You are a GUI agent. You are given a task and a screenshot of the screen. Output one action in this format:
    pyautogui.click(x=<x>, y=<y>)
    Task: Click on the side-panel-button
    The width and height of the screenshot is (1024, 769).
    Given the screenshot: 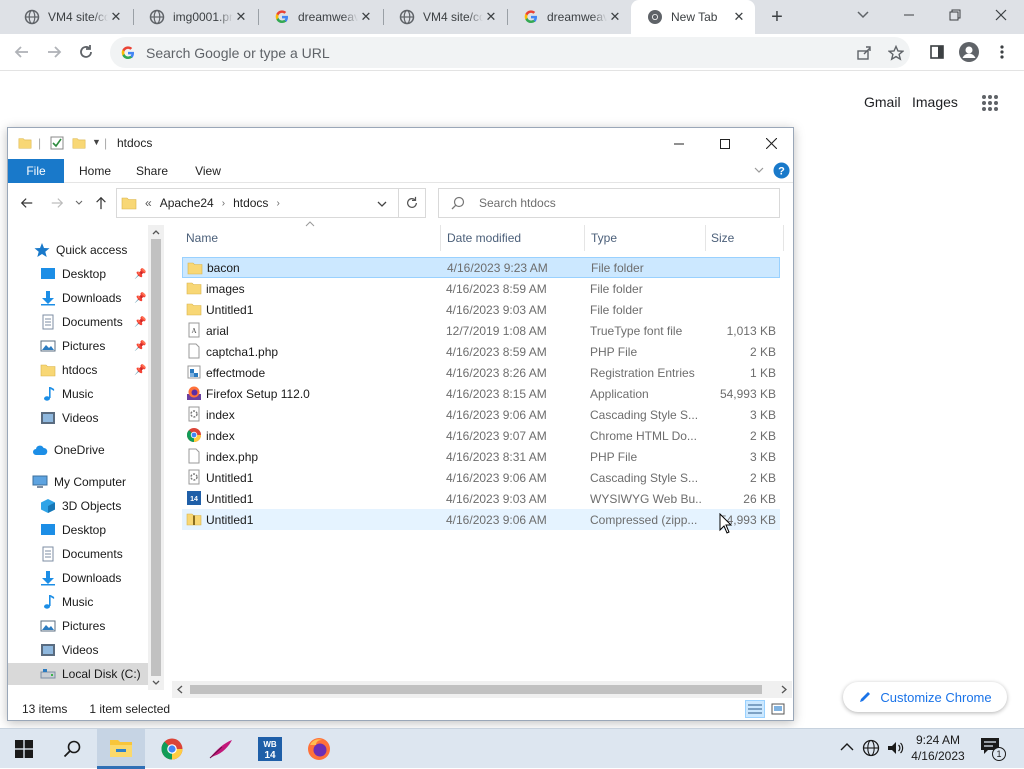 What is the action you would take?
    pyautogui.click(x=937, y=52)
    